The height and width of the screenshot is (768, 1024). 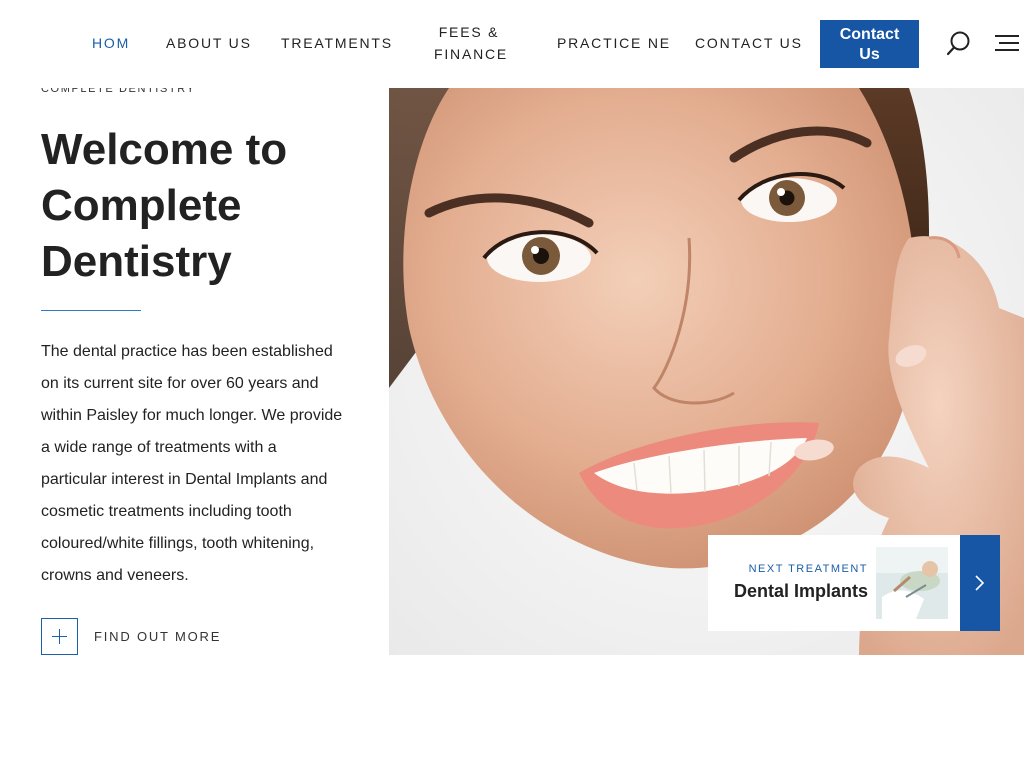 I want to click on next-treatment-kicker: NEXT TREATMENT, so click(x=808, y=569).